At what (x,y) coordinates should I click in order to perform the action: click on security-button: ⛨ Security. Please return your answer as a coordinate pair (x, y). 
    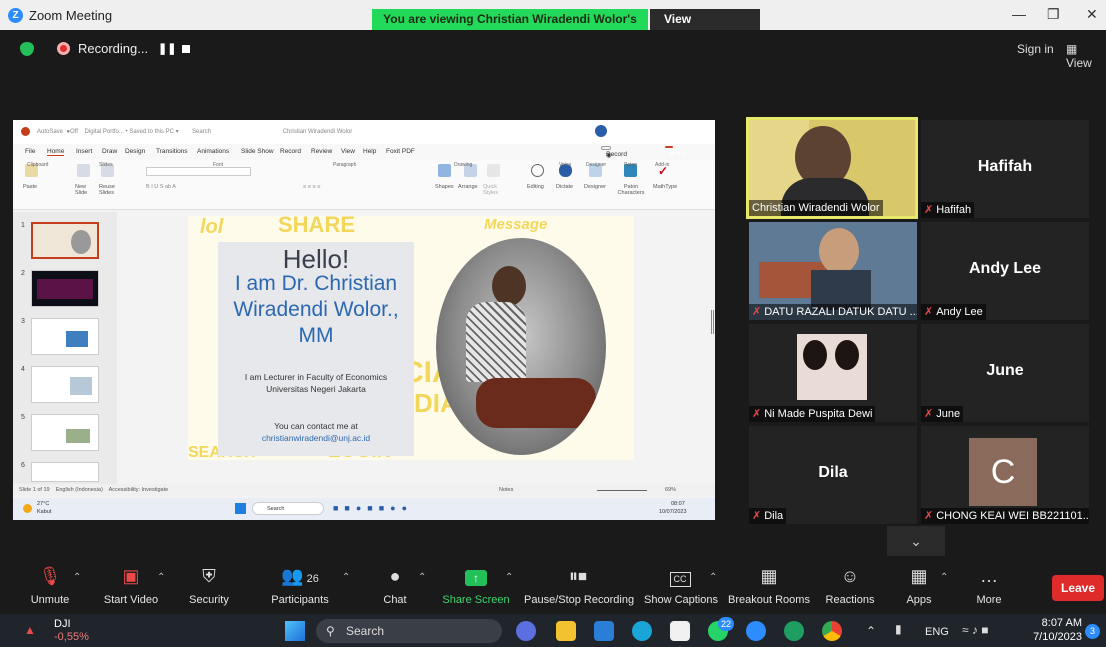
    Looking at the image, I should click on (209, 584).